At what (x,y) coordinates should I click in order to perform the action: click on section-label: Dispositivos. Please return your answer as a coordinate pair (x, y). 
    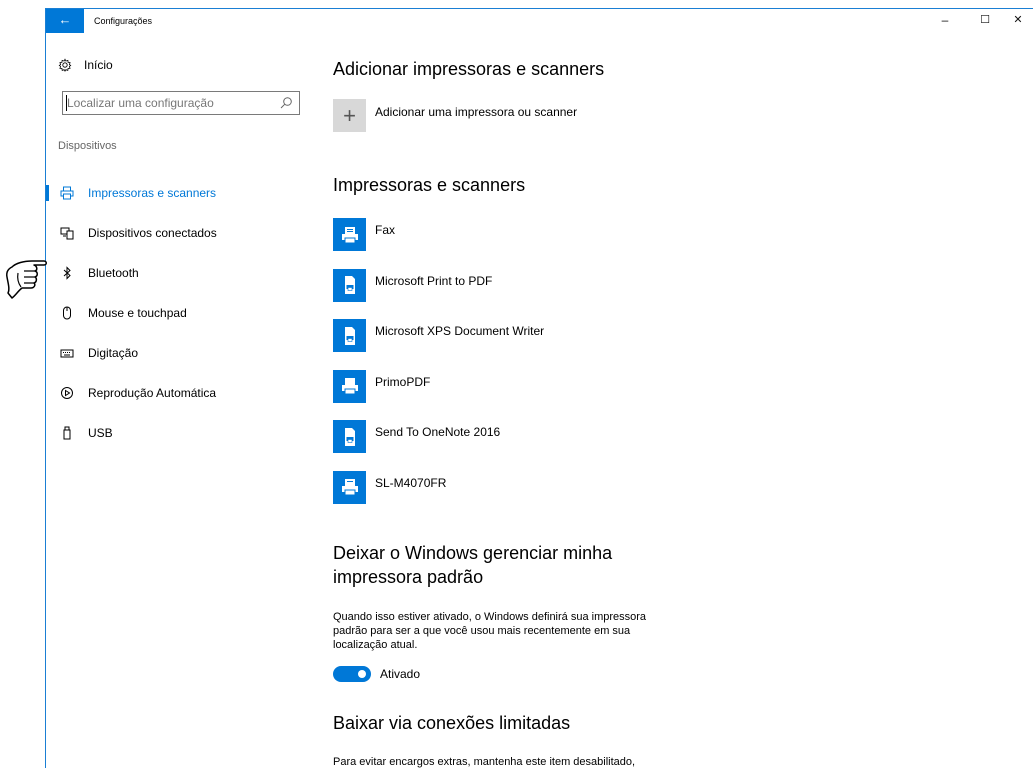
    Looking at the image, I should click on (87, 146).